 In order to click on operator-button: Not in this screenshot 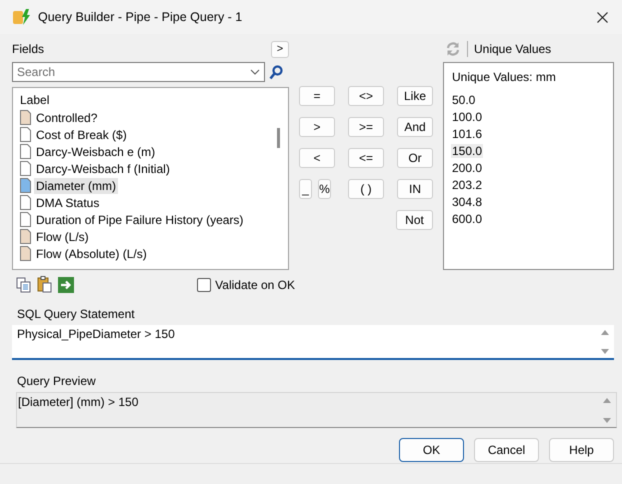, I will do `click(414, 220)`.